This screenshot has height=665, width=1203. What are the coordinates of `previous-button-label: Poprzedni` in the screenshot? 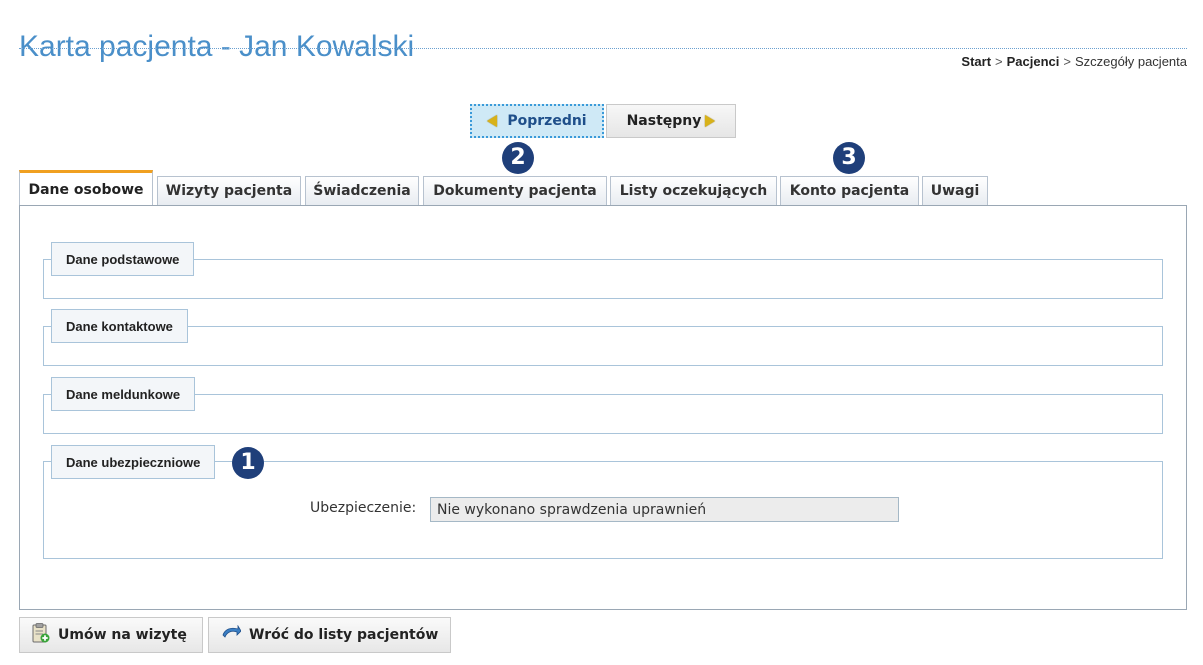 It's located at (547, 121).